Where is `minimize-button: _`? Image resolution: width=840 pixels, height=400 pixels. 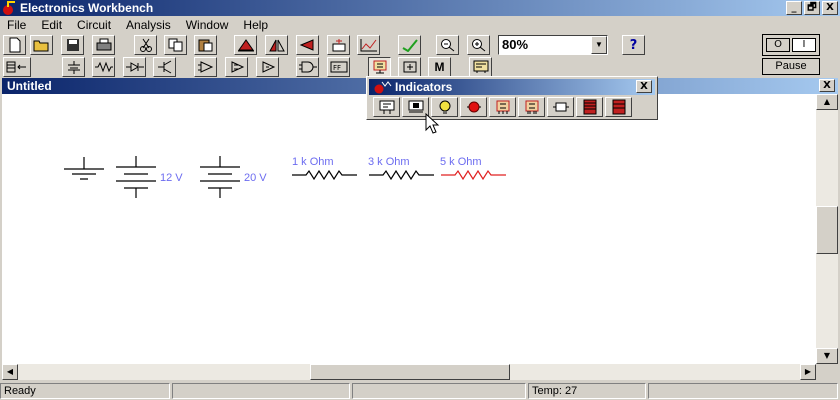 minimize-button: _ is located at coordinates (794, 8).